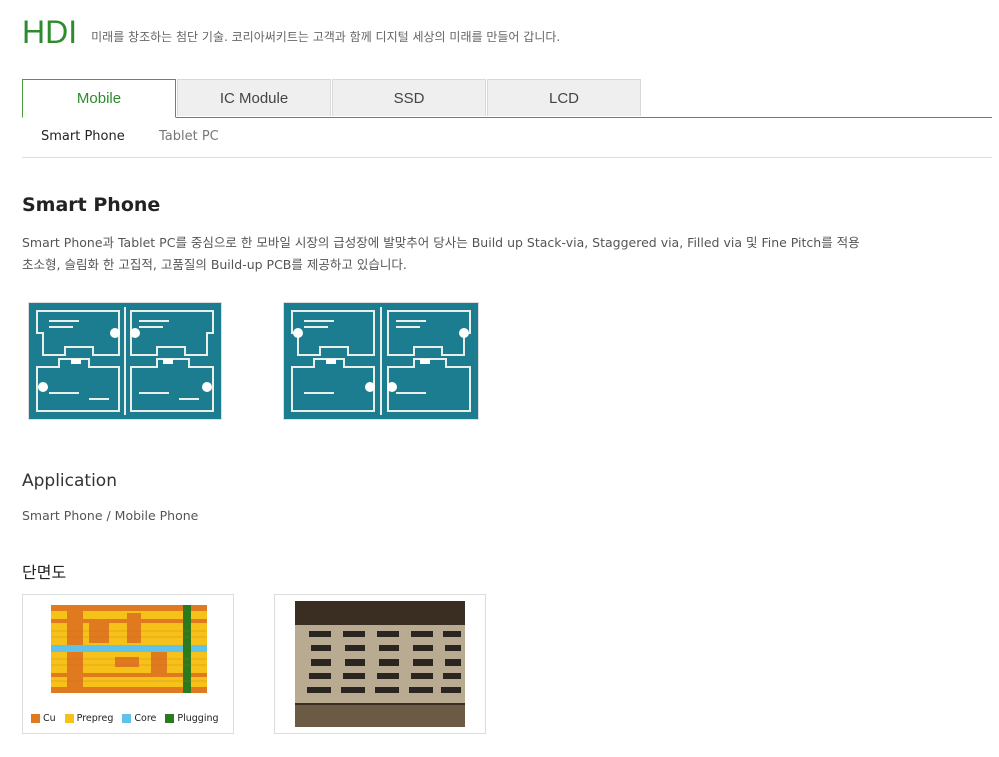 This screenshot has height=757, width=999. I want to click on cross-section-diagram: Cu Prepreg Core Plugging, so click(128, 664).